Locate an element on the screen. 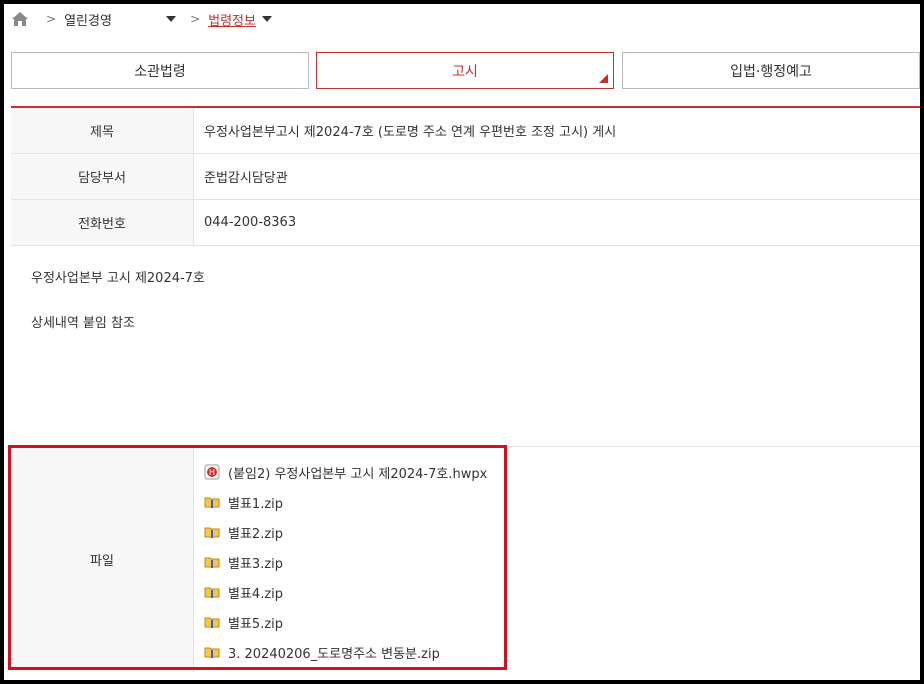 The image size is (924, 684). phone-value: 044-200-8363 is located at coordinates (250, 222).